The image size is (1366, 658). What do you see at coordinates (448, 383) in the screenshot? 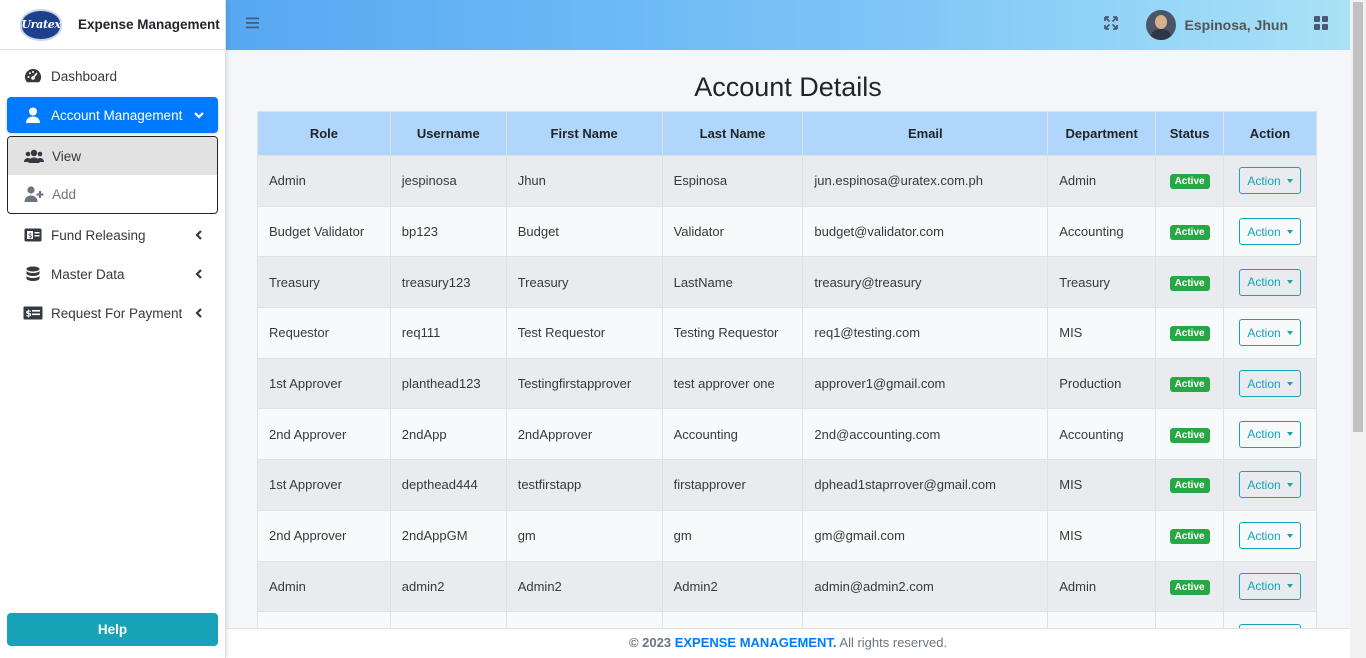
I see `cell-username: planthead123` at bounding box center [448, 383].